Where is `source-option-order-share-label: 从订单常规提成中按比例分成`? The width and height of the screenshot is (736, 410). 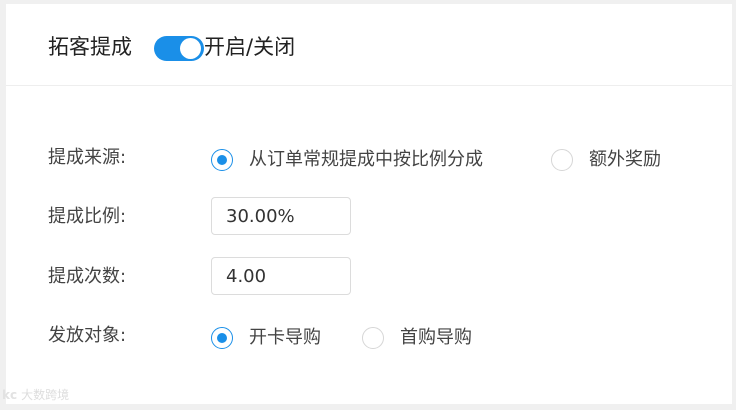
source-option-order-share-label: 从订单常规提成中按比例分成 is located at coordinates (366, 159).